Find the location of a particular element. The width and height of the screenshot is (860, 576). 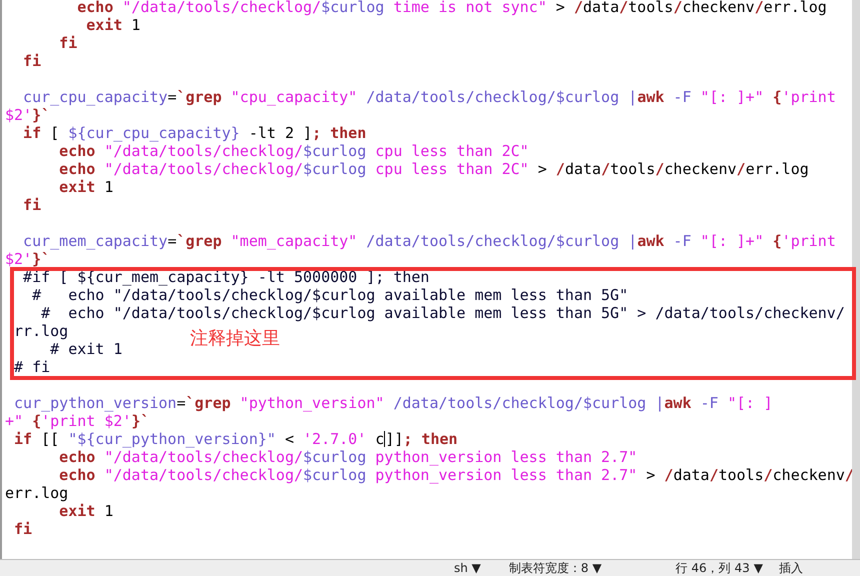

code-token: "python_version" is located at coordinates (311, 403).